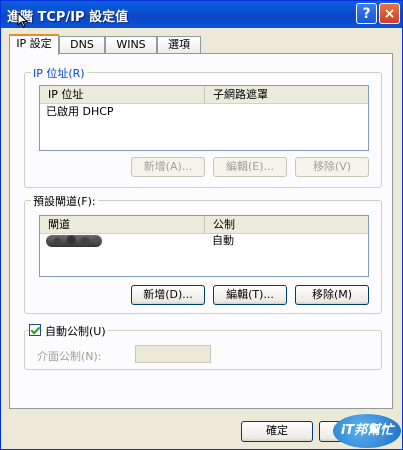  What do you see at coordinates (389, 13) in the screenshot?
I see `close-button: ×` at bounding box center [389, 13].